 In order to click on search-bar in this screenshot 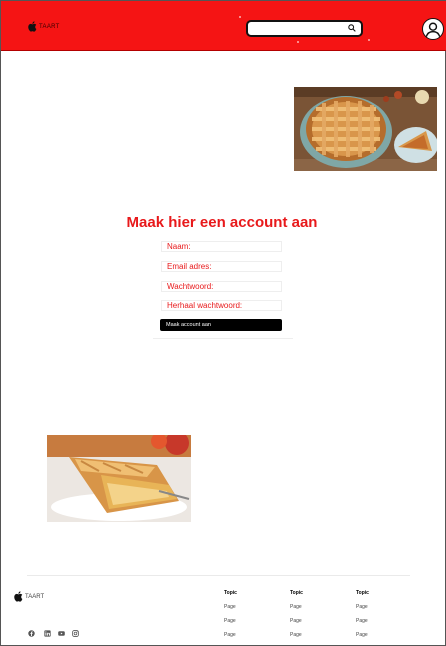, I will do `click(304, 28)`.